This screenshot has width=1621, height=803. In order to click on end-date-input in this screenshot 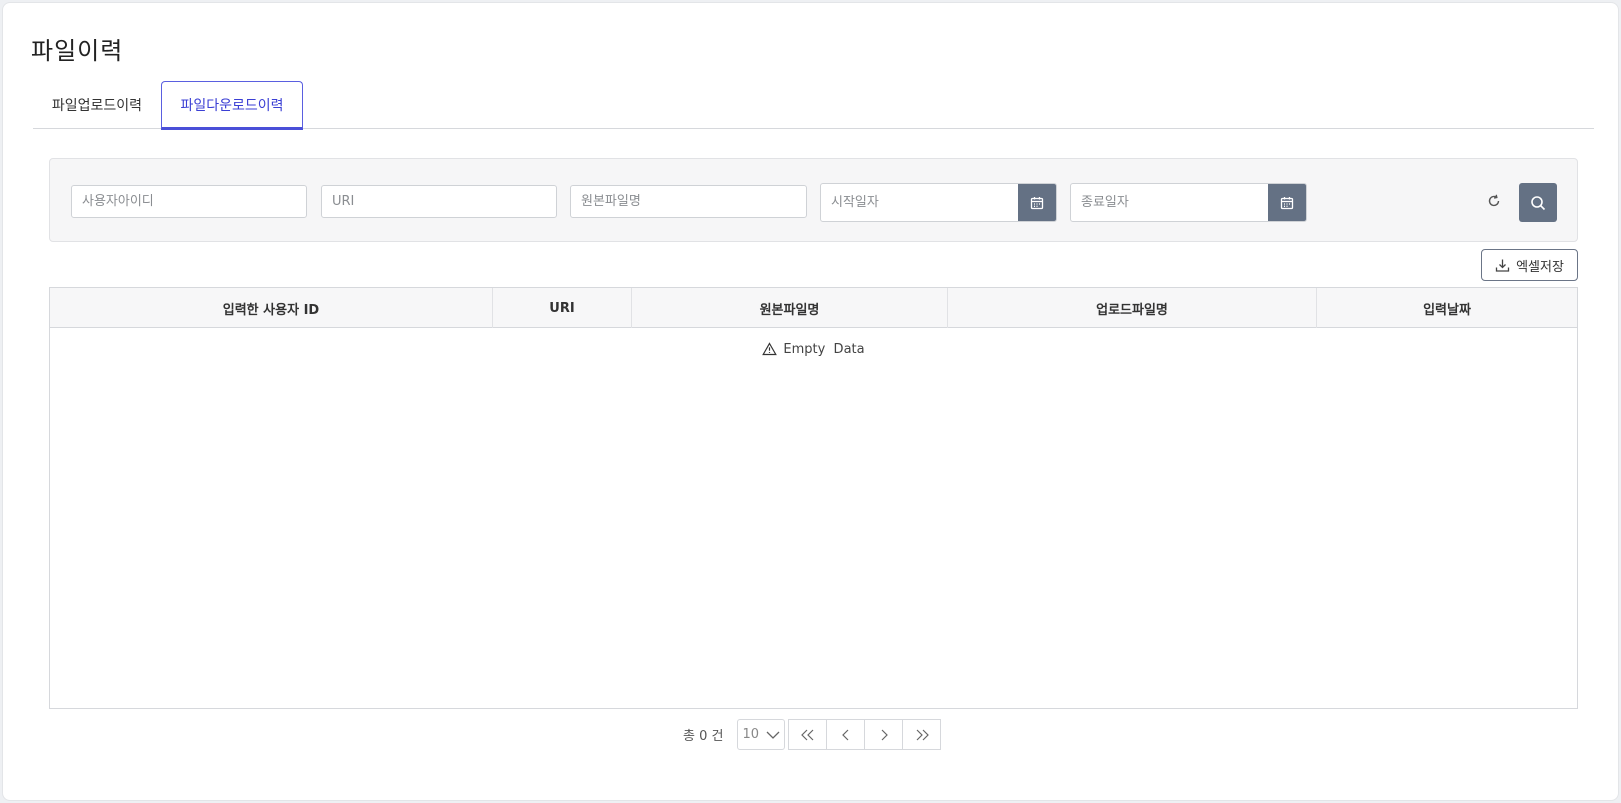, I will do `click(1170, 202)`.